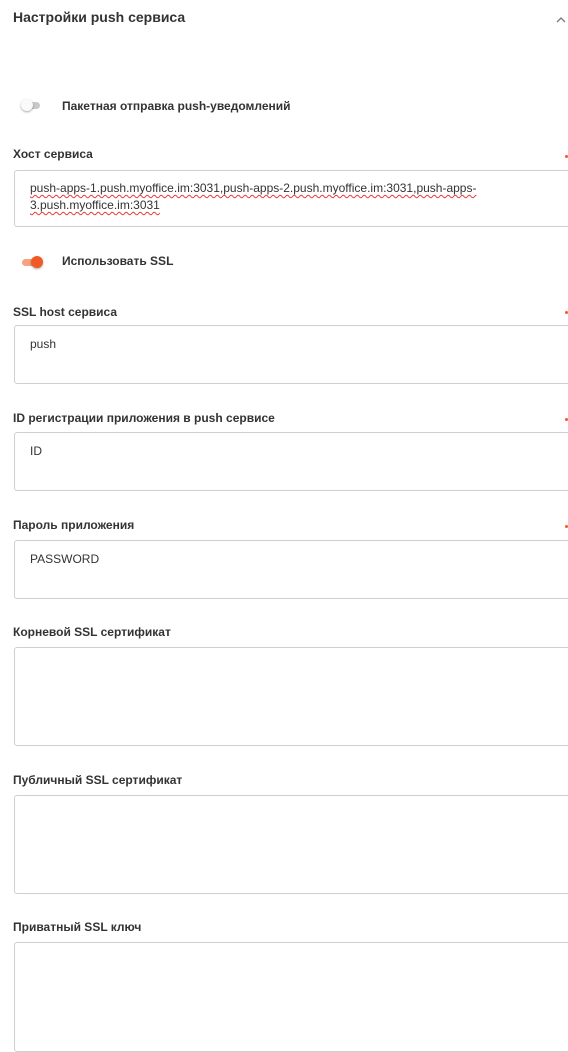  What do you see at coordinates (65, 559) in the screenshot?
I see `app-password-value: PASSWORD` at bounding box center [65, 559].